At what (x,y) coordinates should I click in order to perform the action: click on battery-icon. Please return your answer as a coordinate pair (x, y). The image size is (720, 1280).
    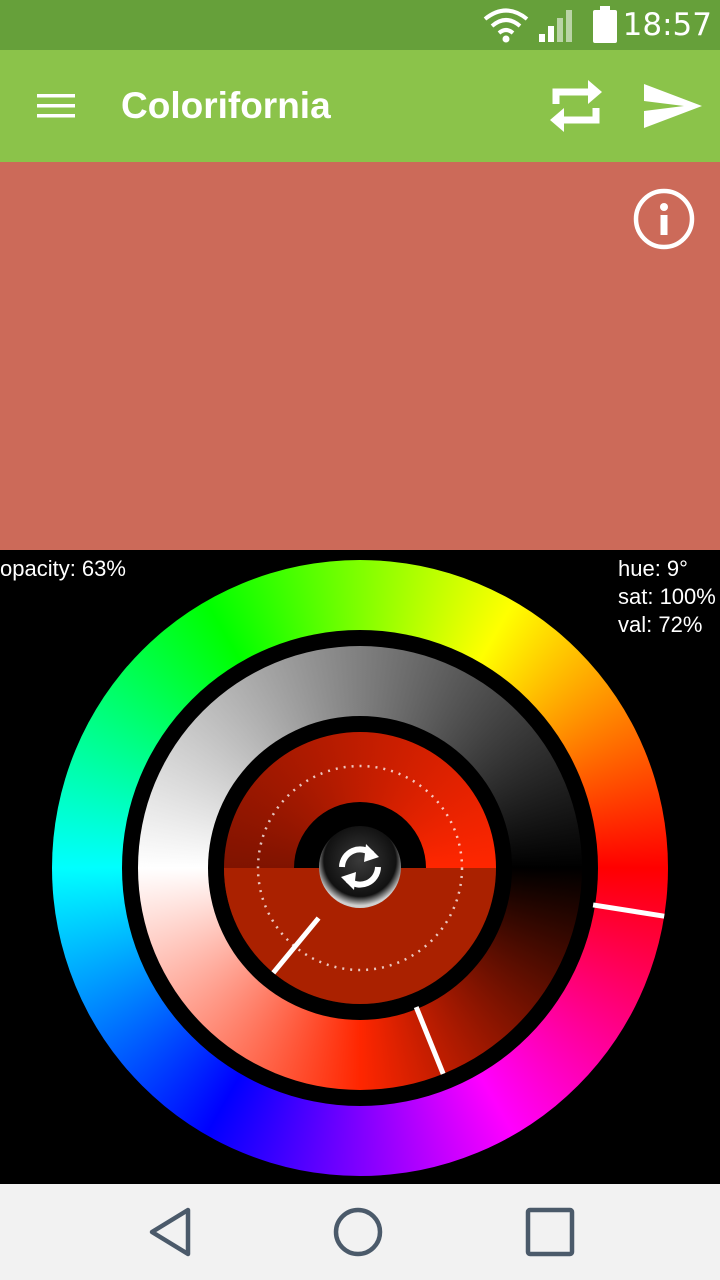
    Looking at the image, I should click on (605, 24).